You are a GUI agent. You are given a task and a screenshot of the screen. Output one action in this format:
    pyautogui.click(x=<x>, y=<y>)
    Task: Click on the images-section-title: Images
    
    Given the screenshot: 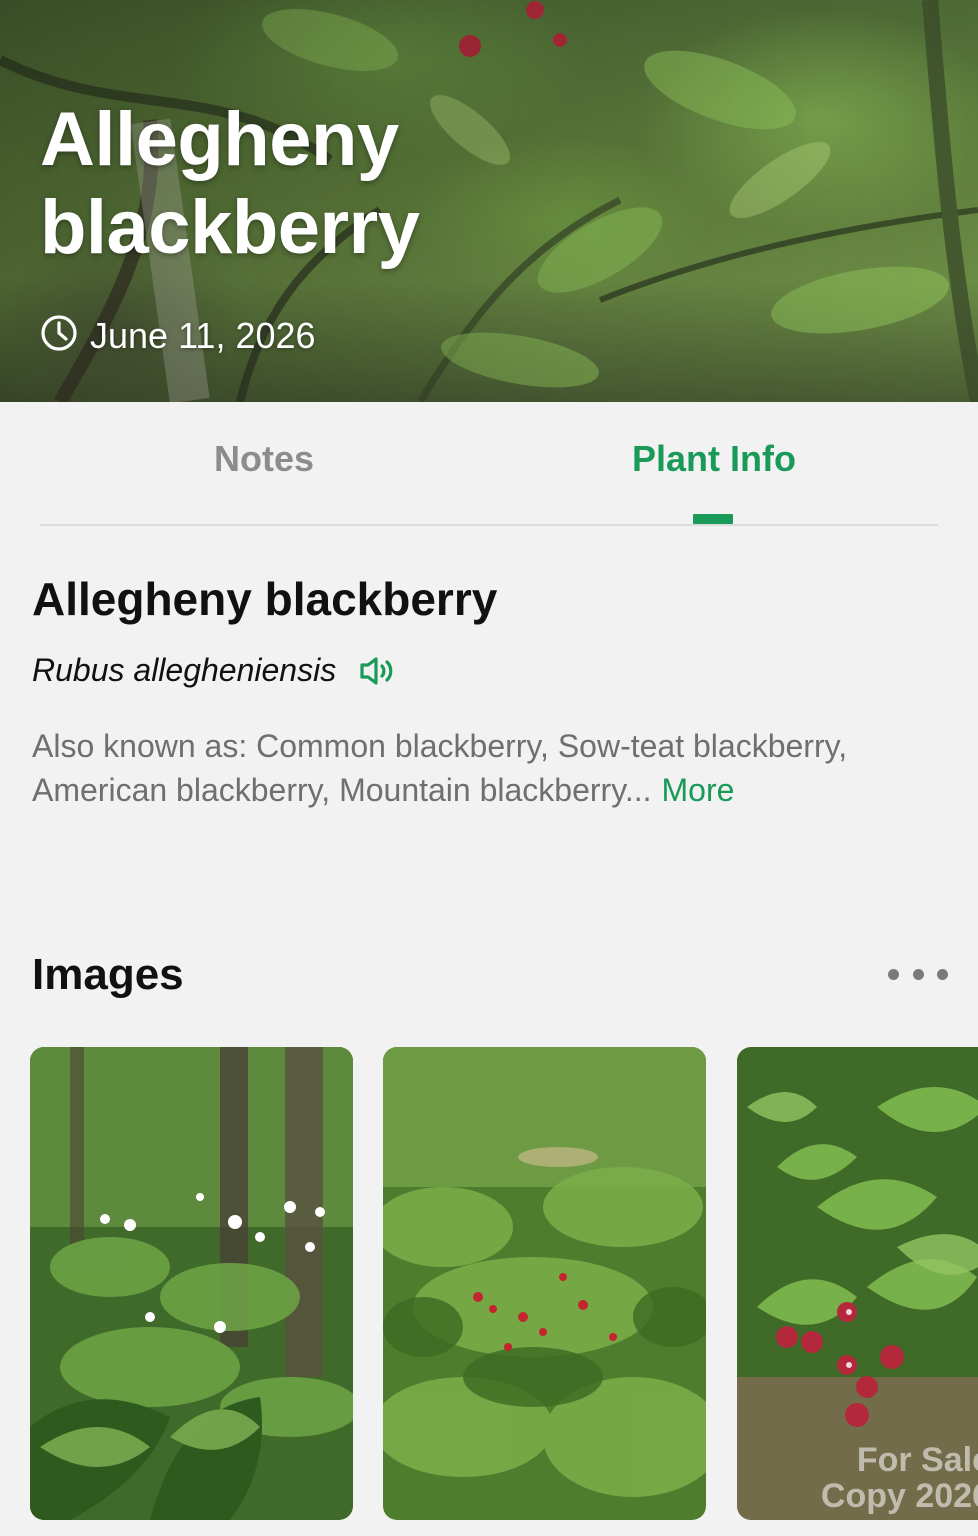 What is the action you would take?
    pyautogui.click(x=108, y=974)
    